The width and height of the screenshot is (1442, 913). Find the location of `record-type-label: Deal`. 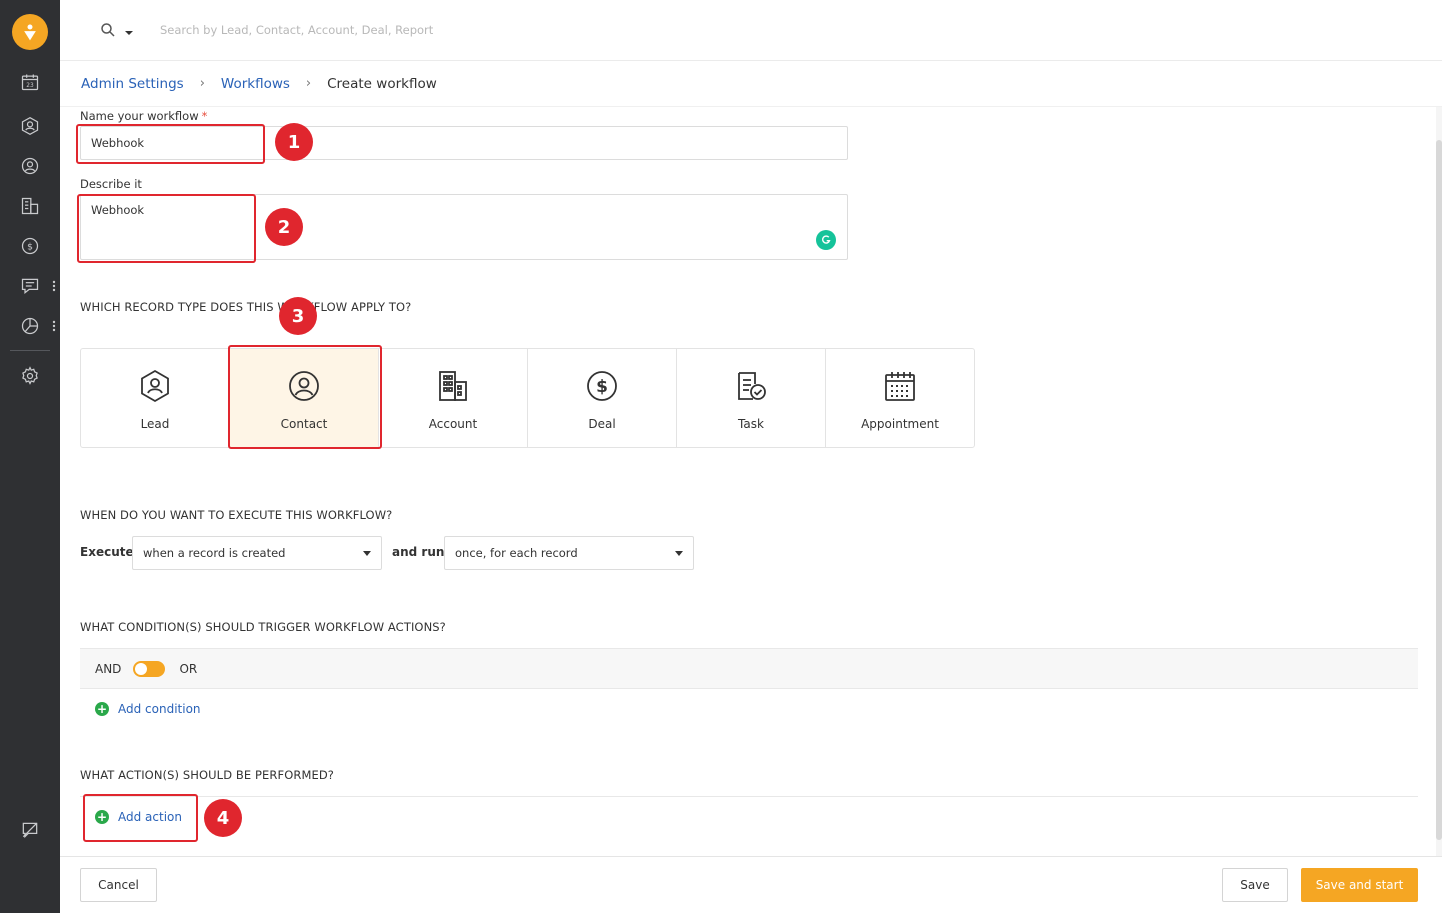

record-type-label: Deal is located at coordinates (602, 424).